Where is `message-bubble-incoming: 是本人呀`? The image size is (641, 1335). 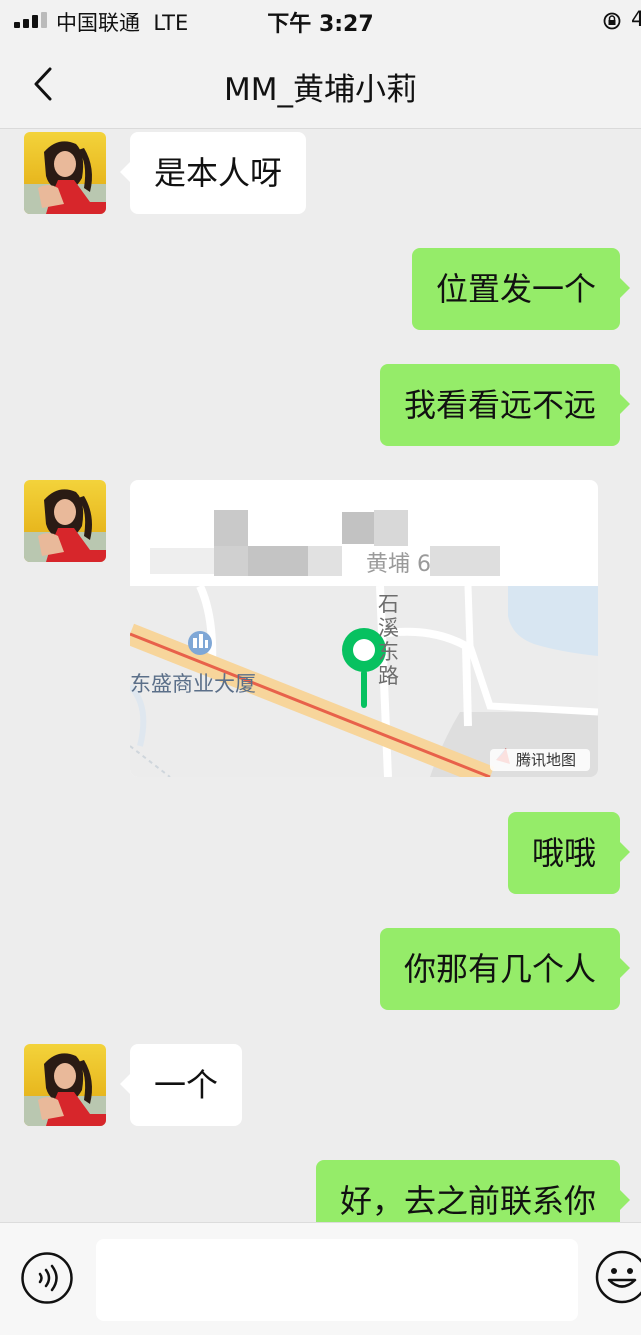
message-bubble-incoming: 是本人呀 is located at coordinates (213, 173).